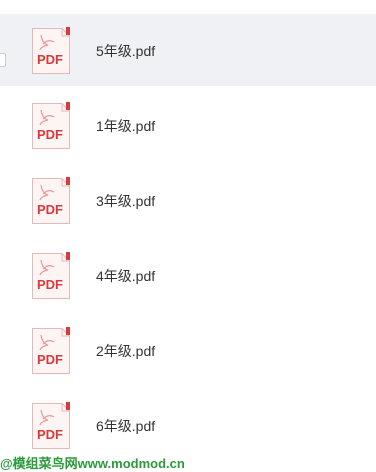  Describe the element at coordinates (3, 60) in the screenshot. I see `row-checkbox` at that location.